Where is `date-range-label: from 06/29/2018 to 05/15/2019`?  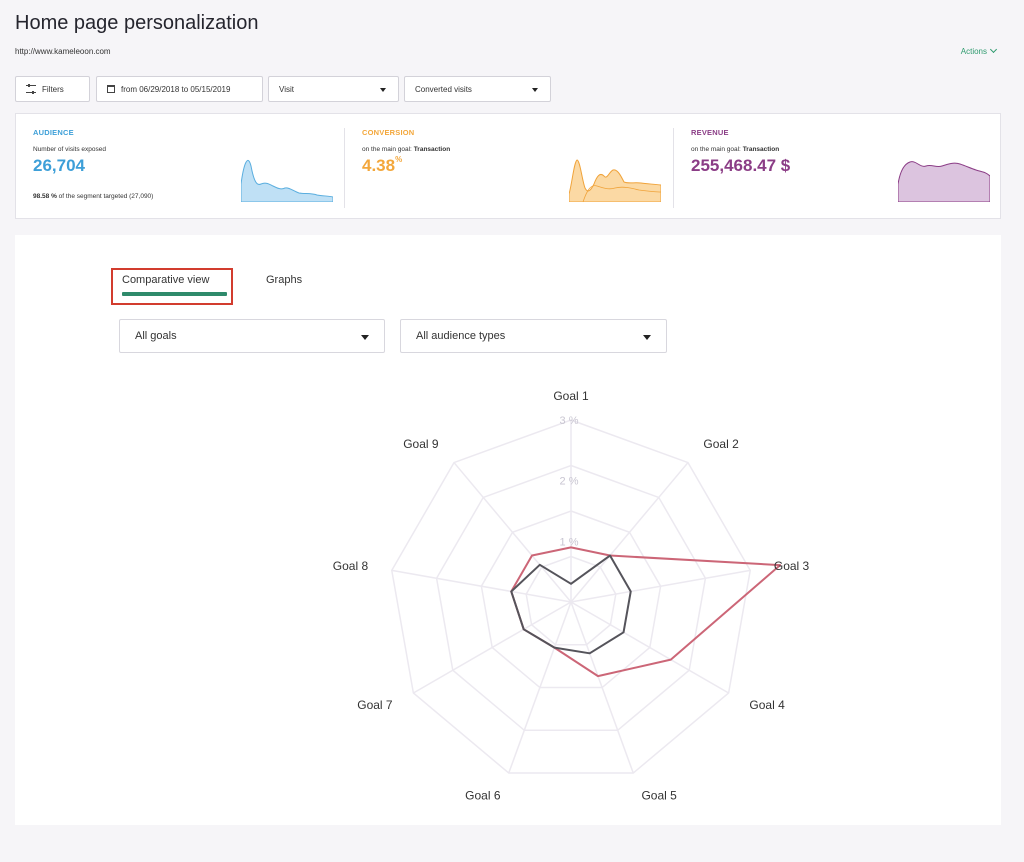
date-range-label: from 06/29/2018 to 05/15/2019 is located at coordinates (176, 89).